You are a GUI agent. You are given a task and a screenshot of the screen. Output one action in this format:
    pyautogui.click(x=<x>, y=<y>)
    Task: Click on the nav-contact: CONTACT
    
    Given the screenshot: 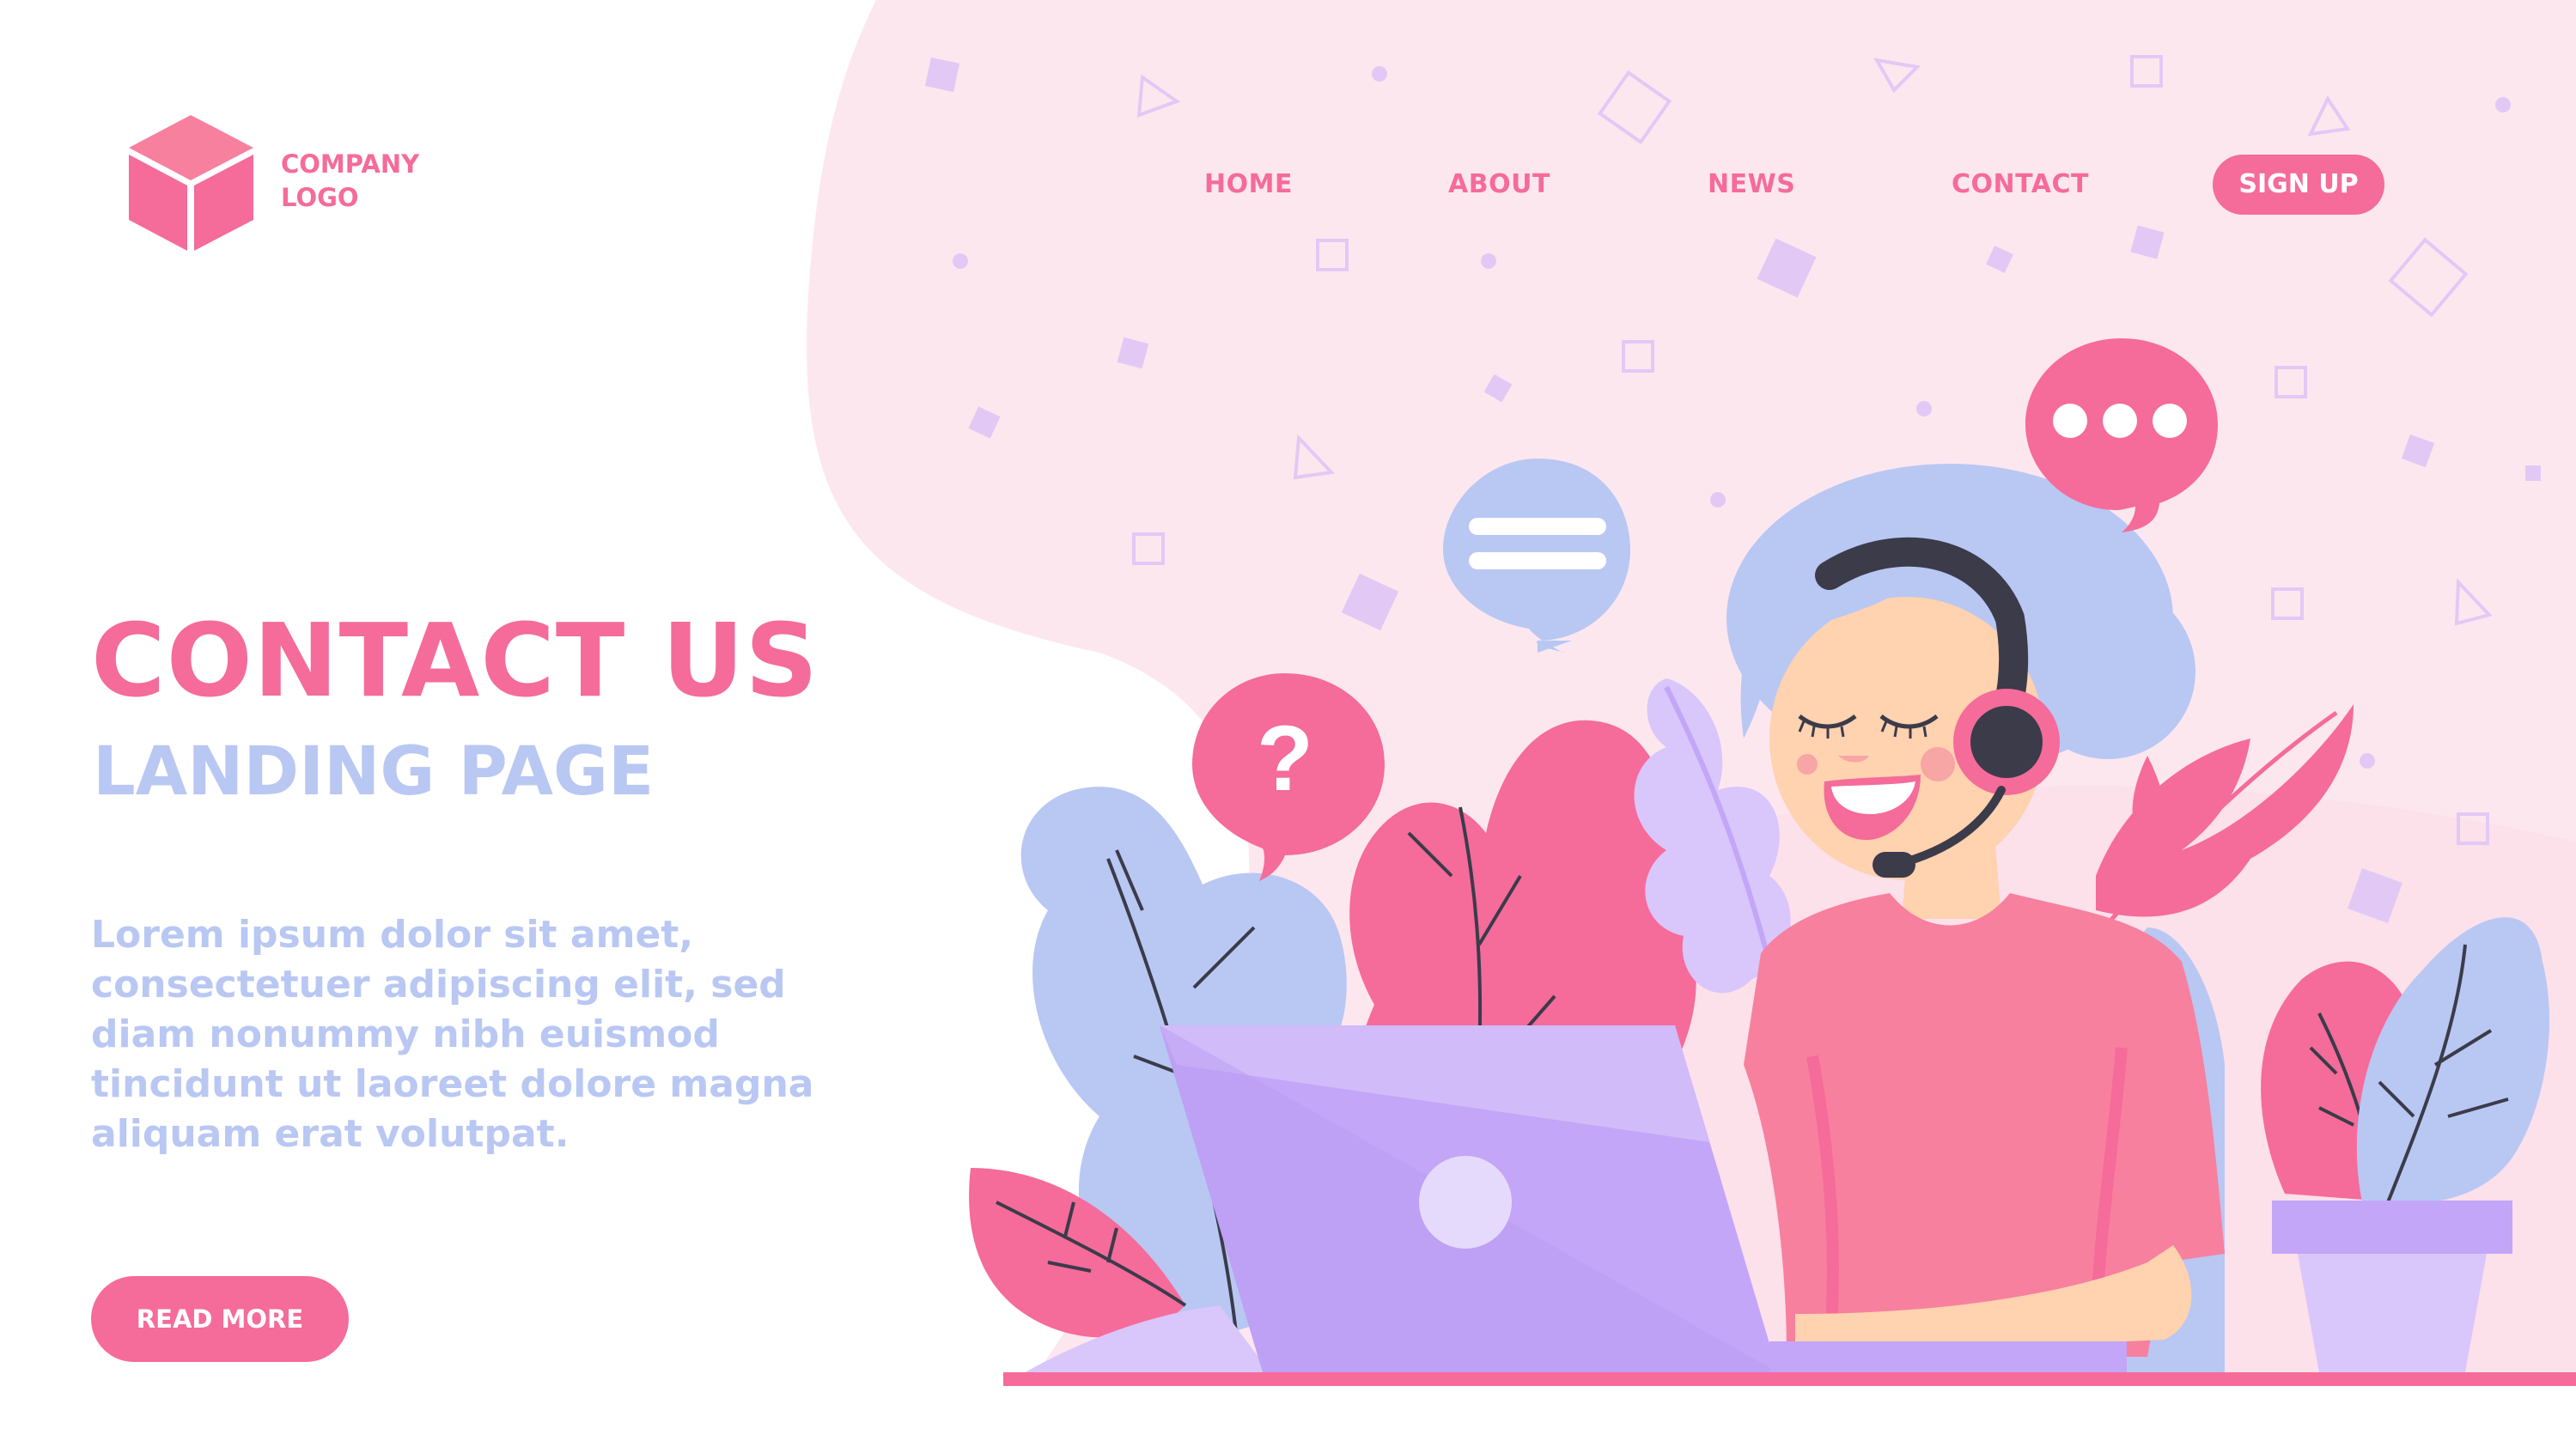 What is the action you would take?
    pyautogui.click(x=2020, y=184)
    